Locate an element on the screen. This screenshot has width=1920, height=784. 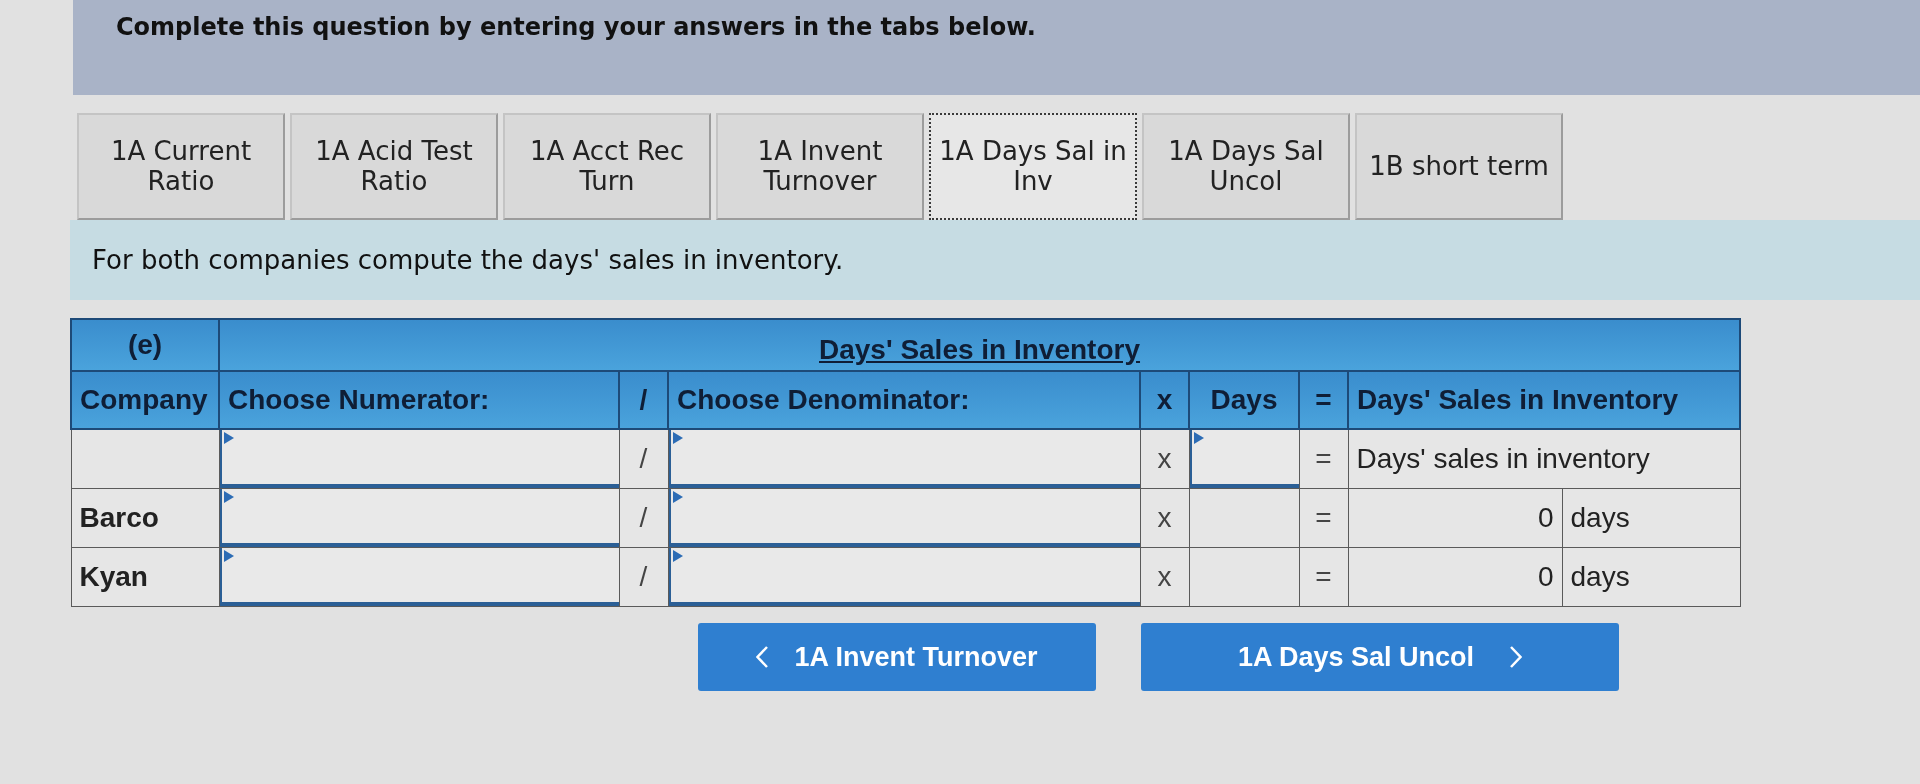
table-cell: Kyan is located at coordinates (145, 577).